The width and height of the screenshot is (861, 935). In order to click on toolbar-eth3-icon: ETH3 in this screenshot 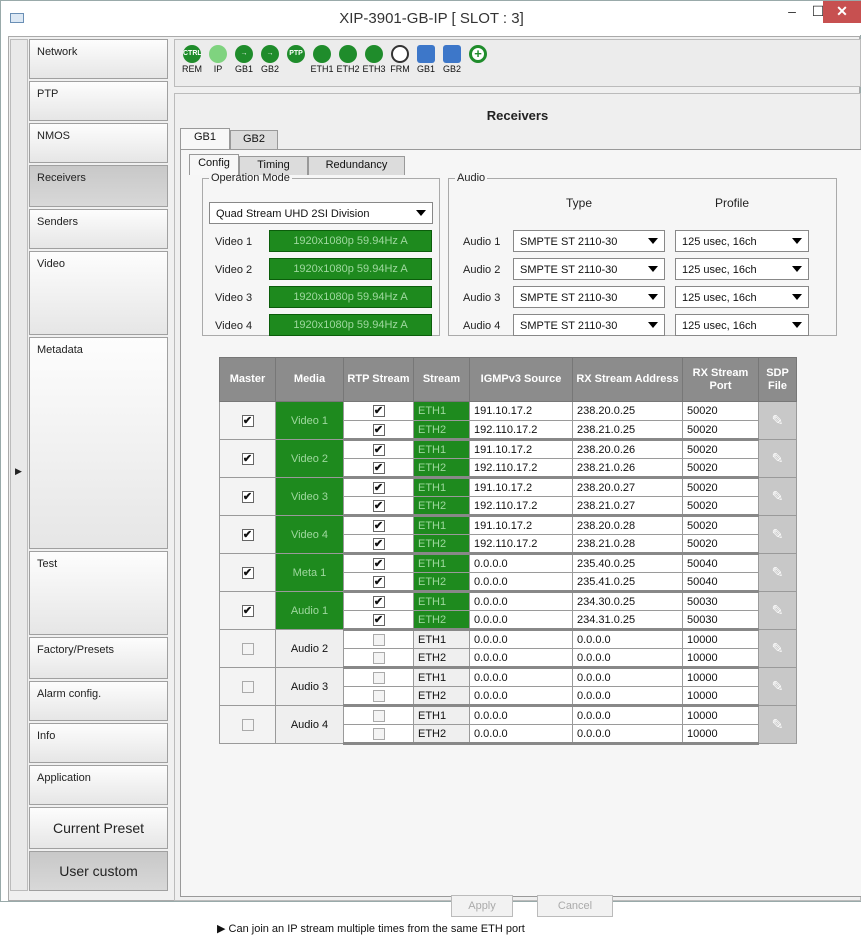, I will do `click(374, 59)`.